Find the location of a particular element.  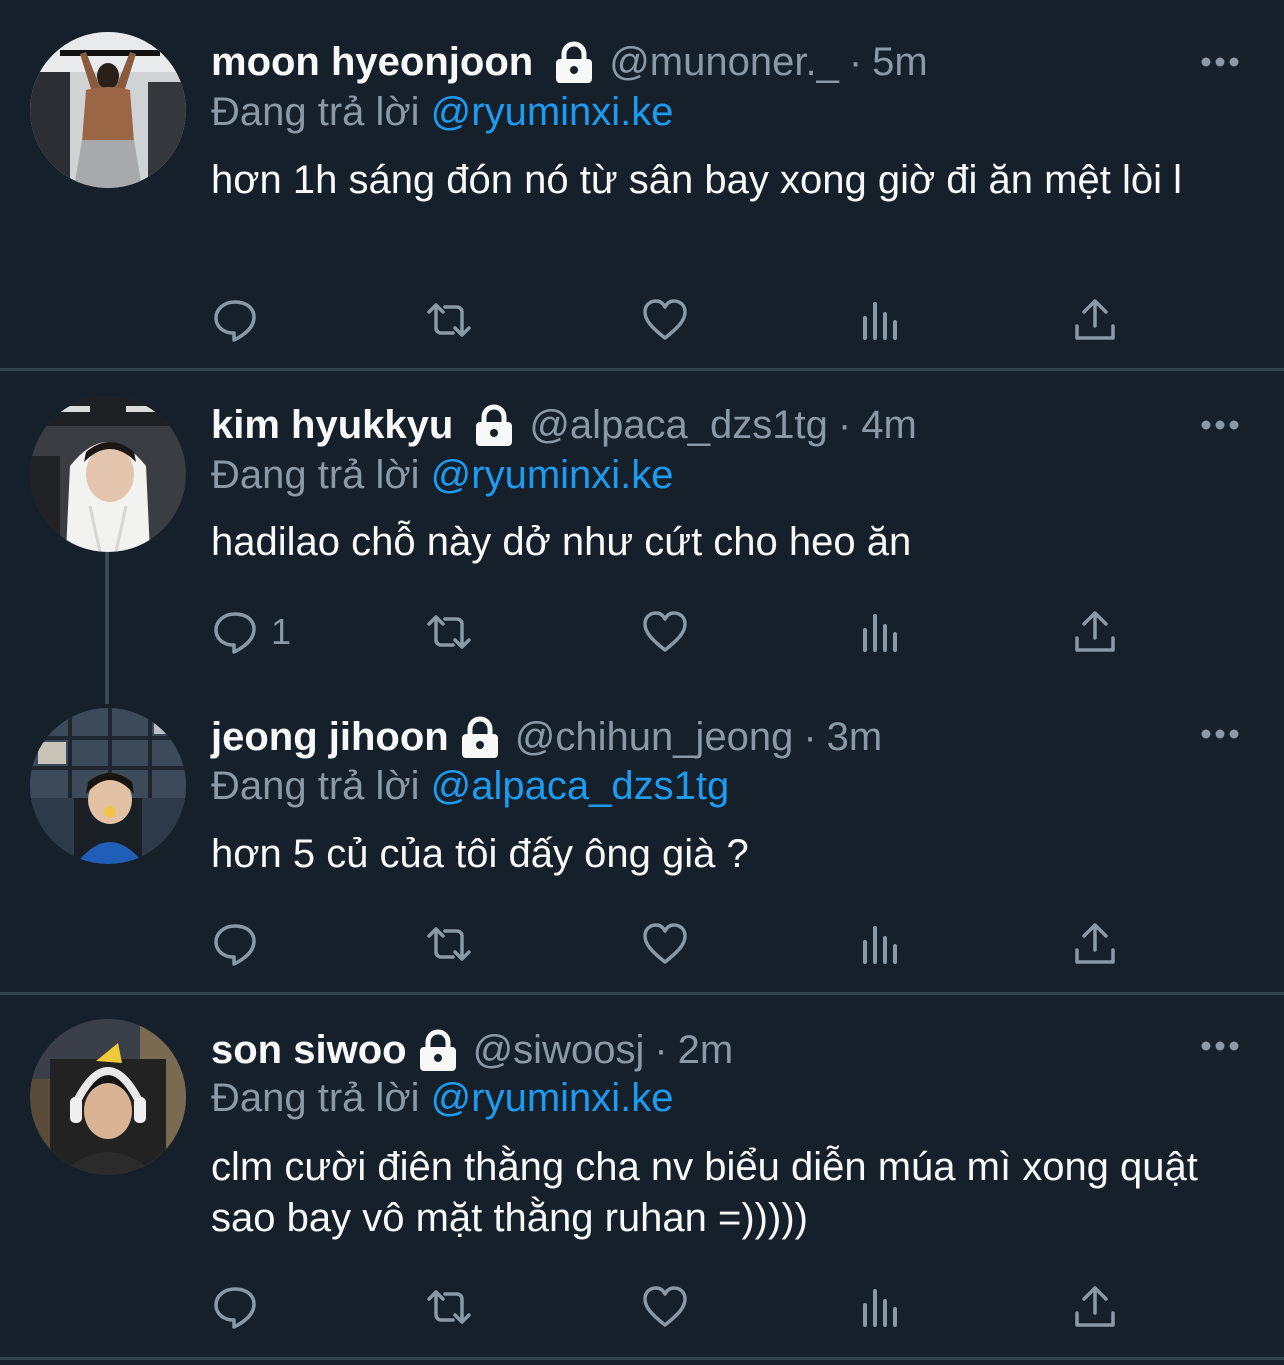

tweet-header: jeong jihoon @chihun_jeong · 3m is located at coordinates (546, 737).